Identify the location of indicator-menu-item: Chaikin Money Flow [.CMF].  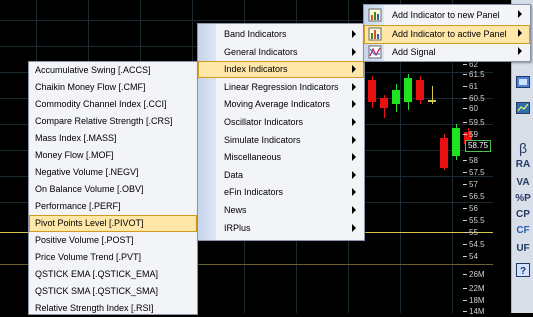
(113, 87).